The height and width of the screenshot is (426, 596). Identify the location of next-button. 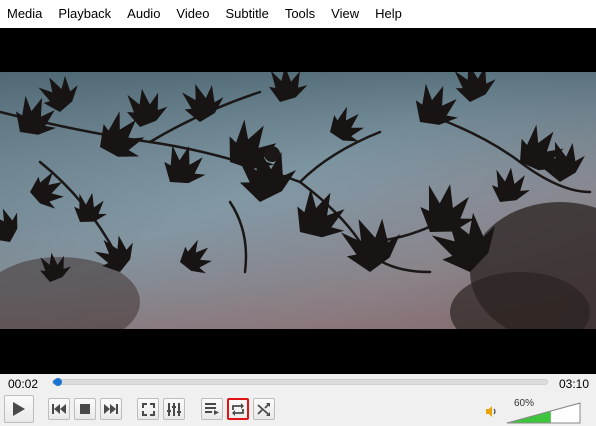
(111, 409).